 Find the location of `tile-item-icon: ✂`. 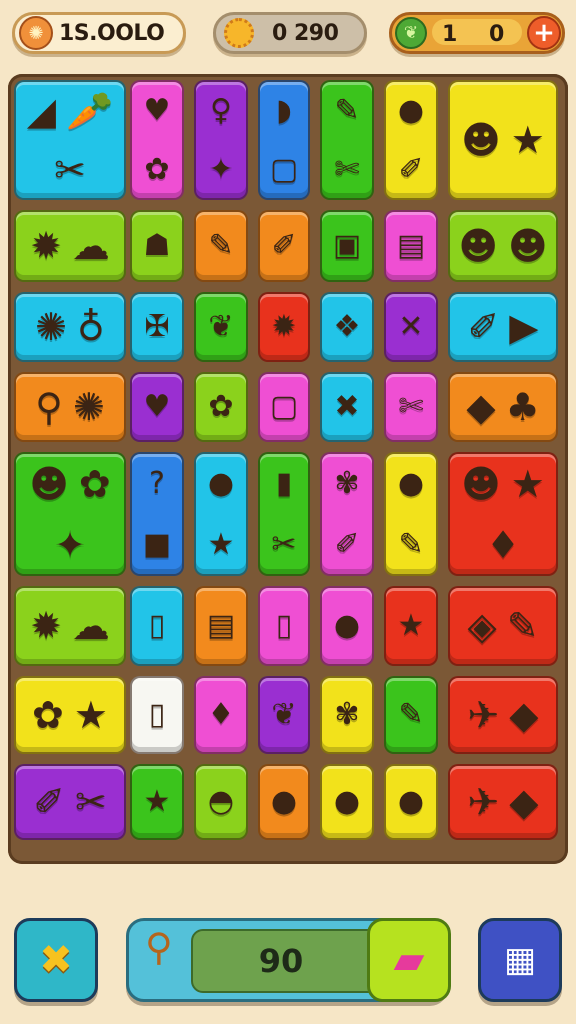

tile-item-icon: ✂ is located at coordinates (91, 802).